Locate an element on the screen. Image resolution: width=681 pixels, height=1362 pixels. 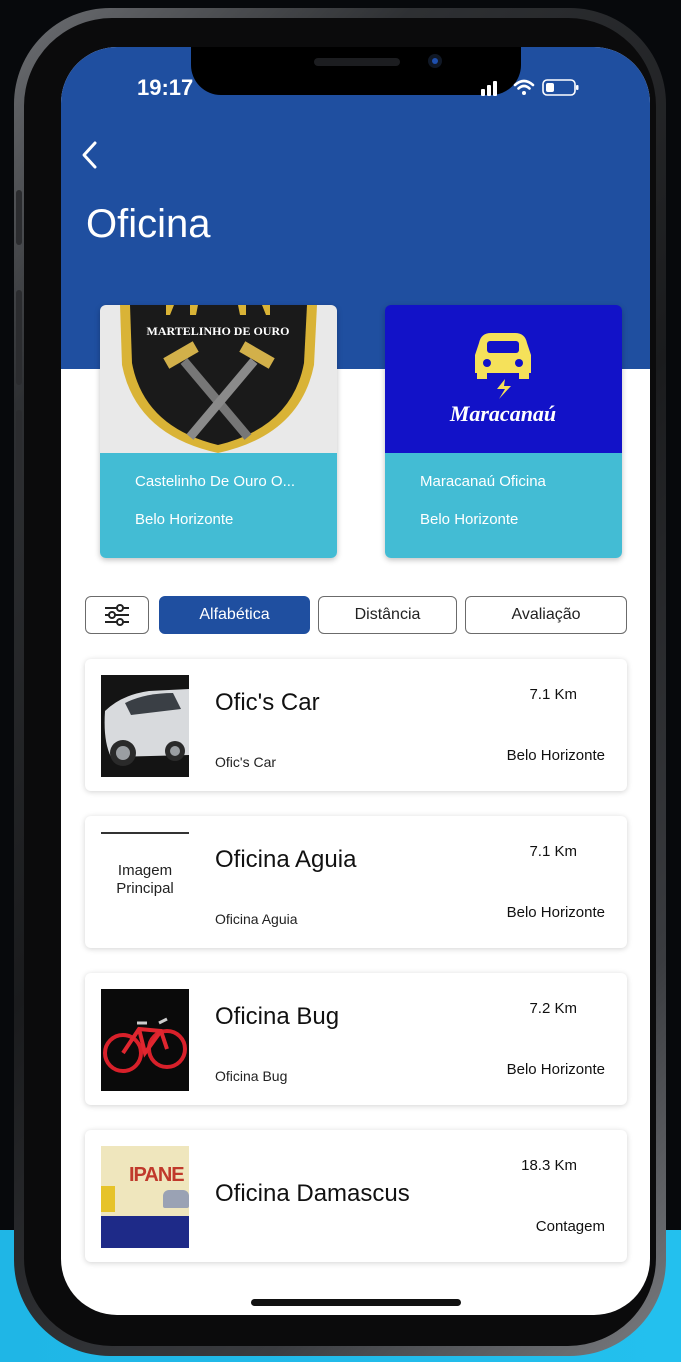
featured-card-info: Castelinho De Ouro O... Belo Horizonte is located at coordinates (218, 505).